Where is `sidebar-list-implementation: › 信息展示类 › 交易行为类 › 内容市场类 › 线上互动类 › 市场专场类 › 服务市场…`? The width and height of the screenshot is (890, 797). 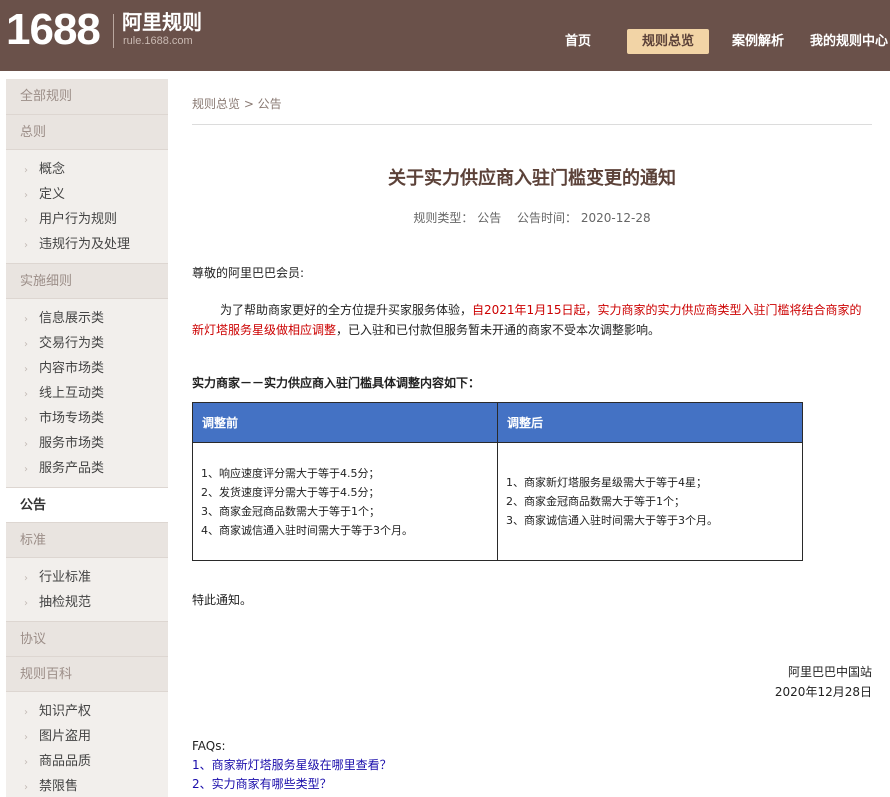 sidebar-list-implementation: › 信息展示类 › 交易行为类 › 内容市场类 › 线上互动类 › 市场专场类 › 服务市场… is located at coordinates (87, 392).